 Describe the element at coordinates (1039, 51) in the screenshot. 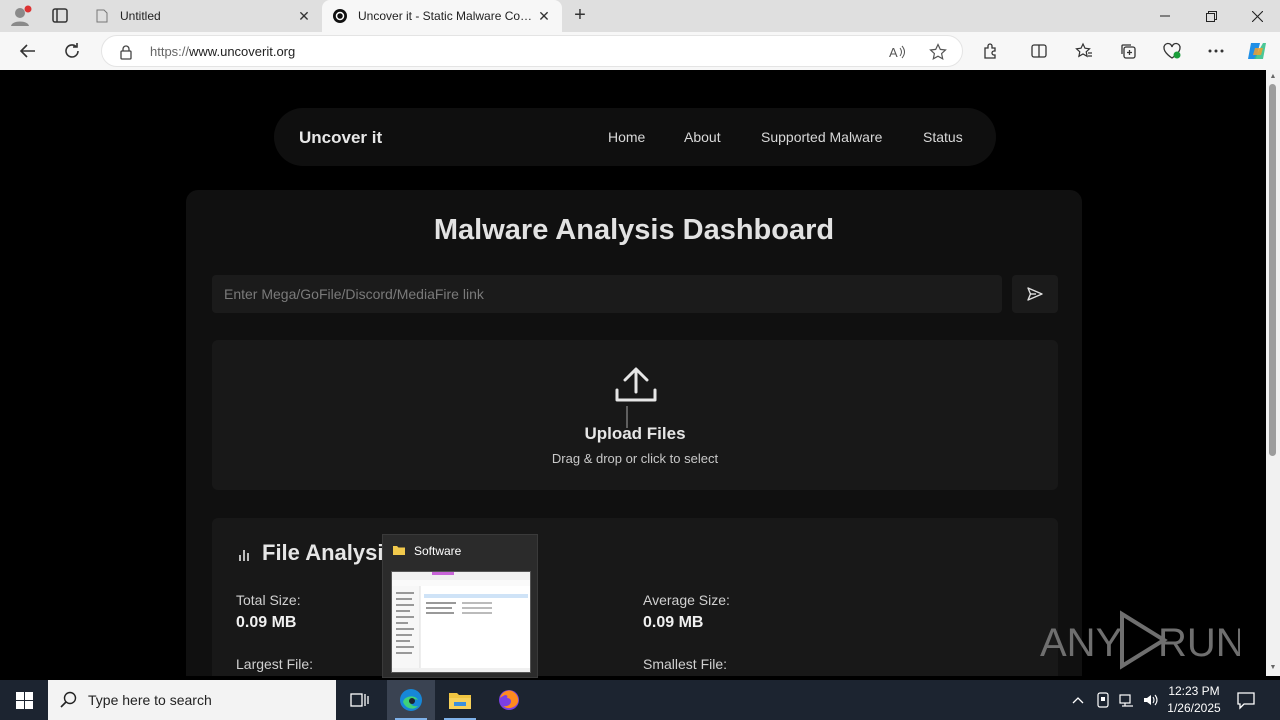

I see `split-screen-icon` at that location.